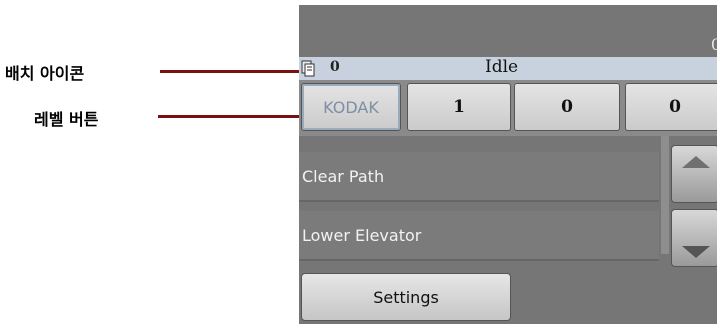 The width and height of the screenshot is (717, 324). I want to click on top-corner-text: 0, so click(713, 44).